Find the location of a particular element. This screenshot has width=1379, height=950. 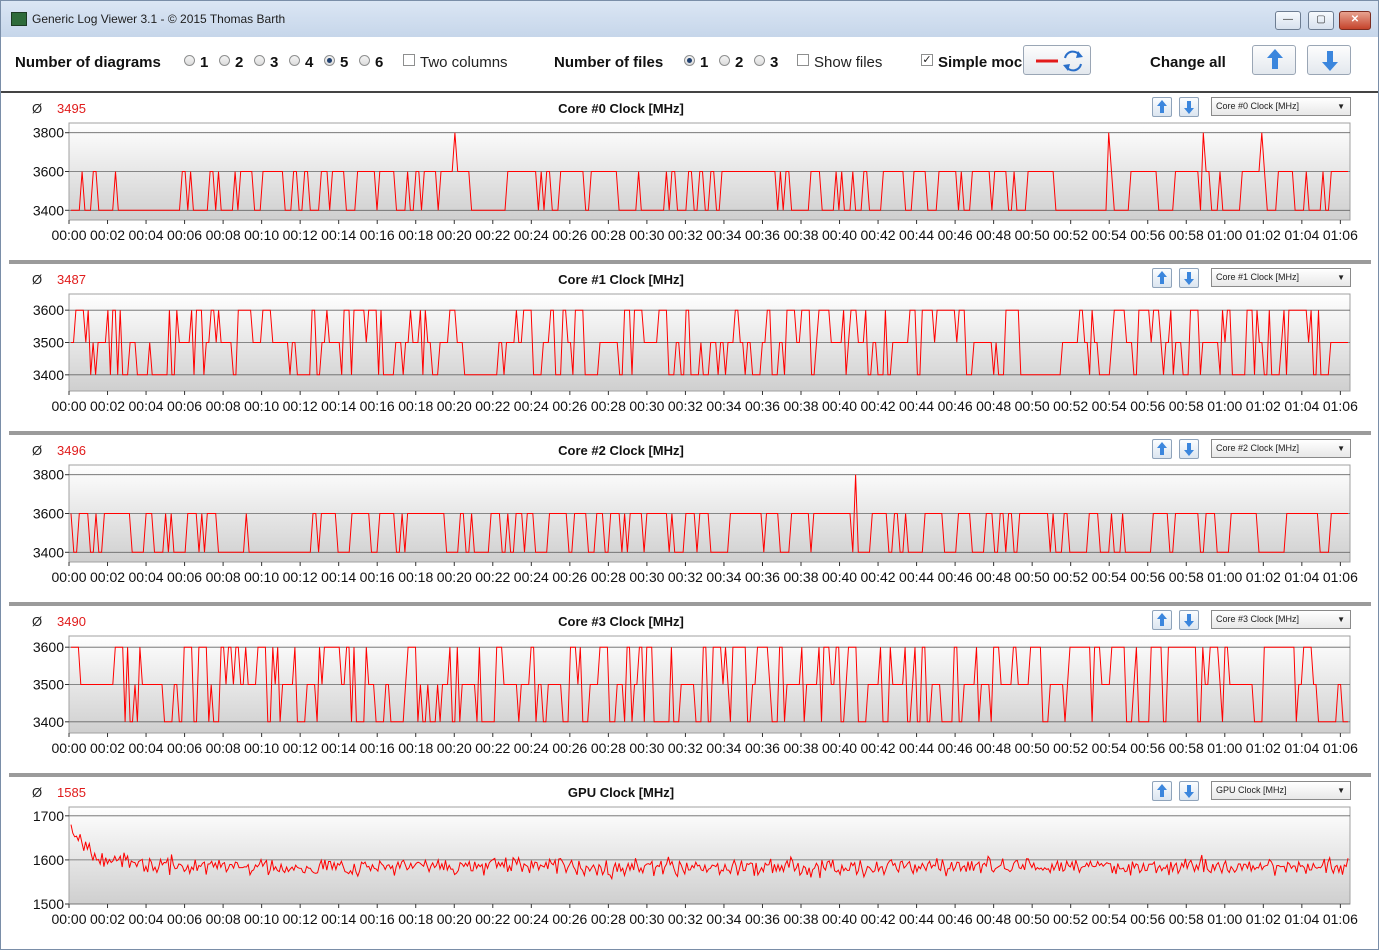

value-select: GPU Clock [MHz] ▼ is located at coordinates (1281, 790).